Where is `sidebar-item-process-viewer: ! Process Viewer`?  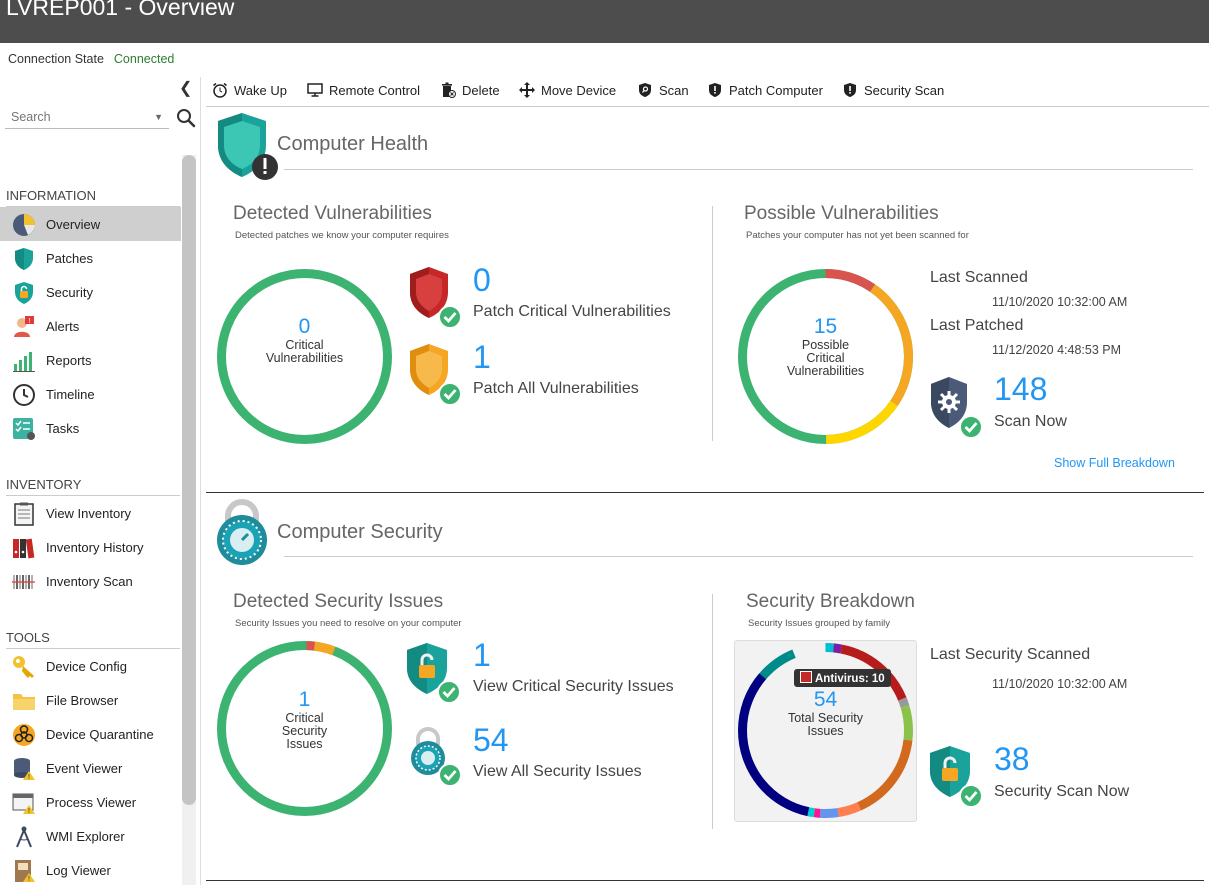
sidebar-item-process-viewer: ! Process Viewer is located at coordinates (90, 802).